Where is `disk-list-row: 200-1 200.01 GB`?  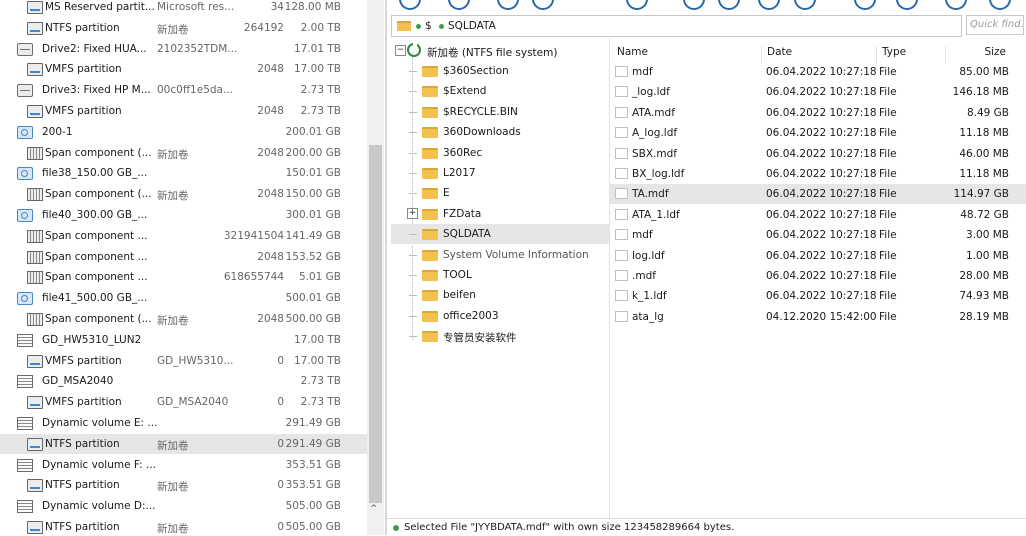
disk-list-row: 200-1 200.01 GB is located at coordinates (183, 132).